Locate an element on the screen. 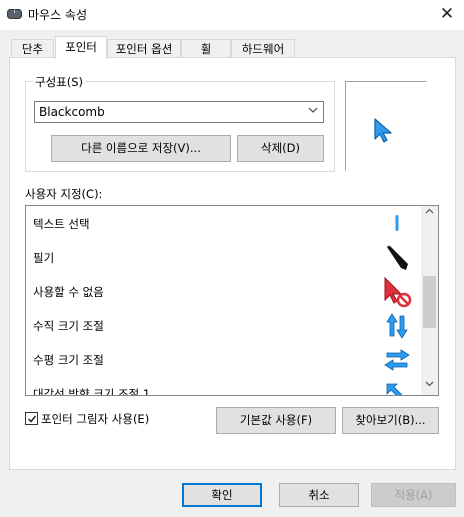 This screenshot has width=464, height=517. enable-shadow-checkbox is located at coordinates (31, 418).